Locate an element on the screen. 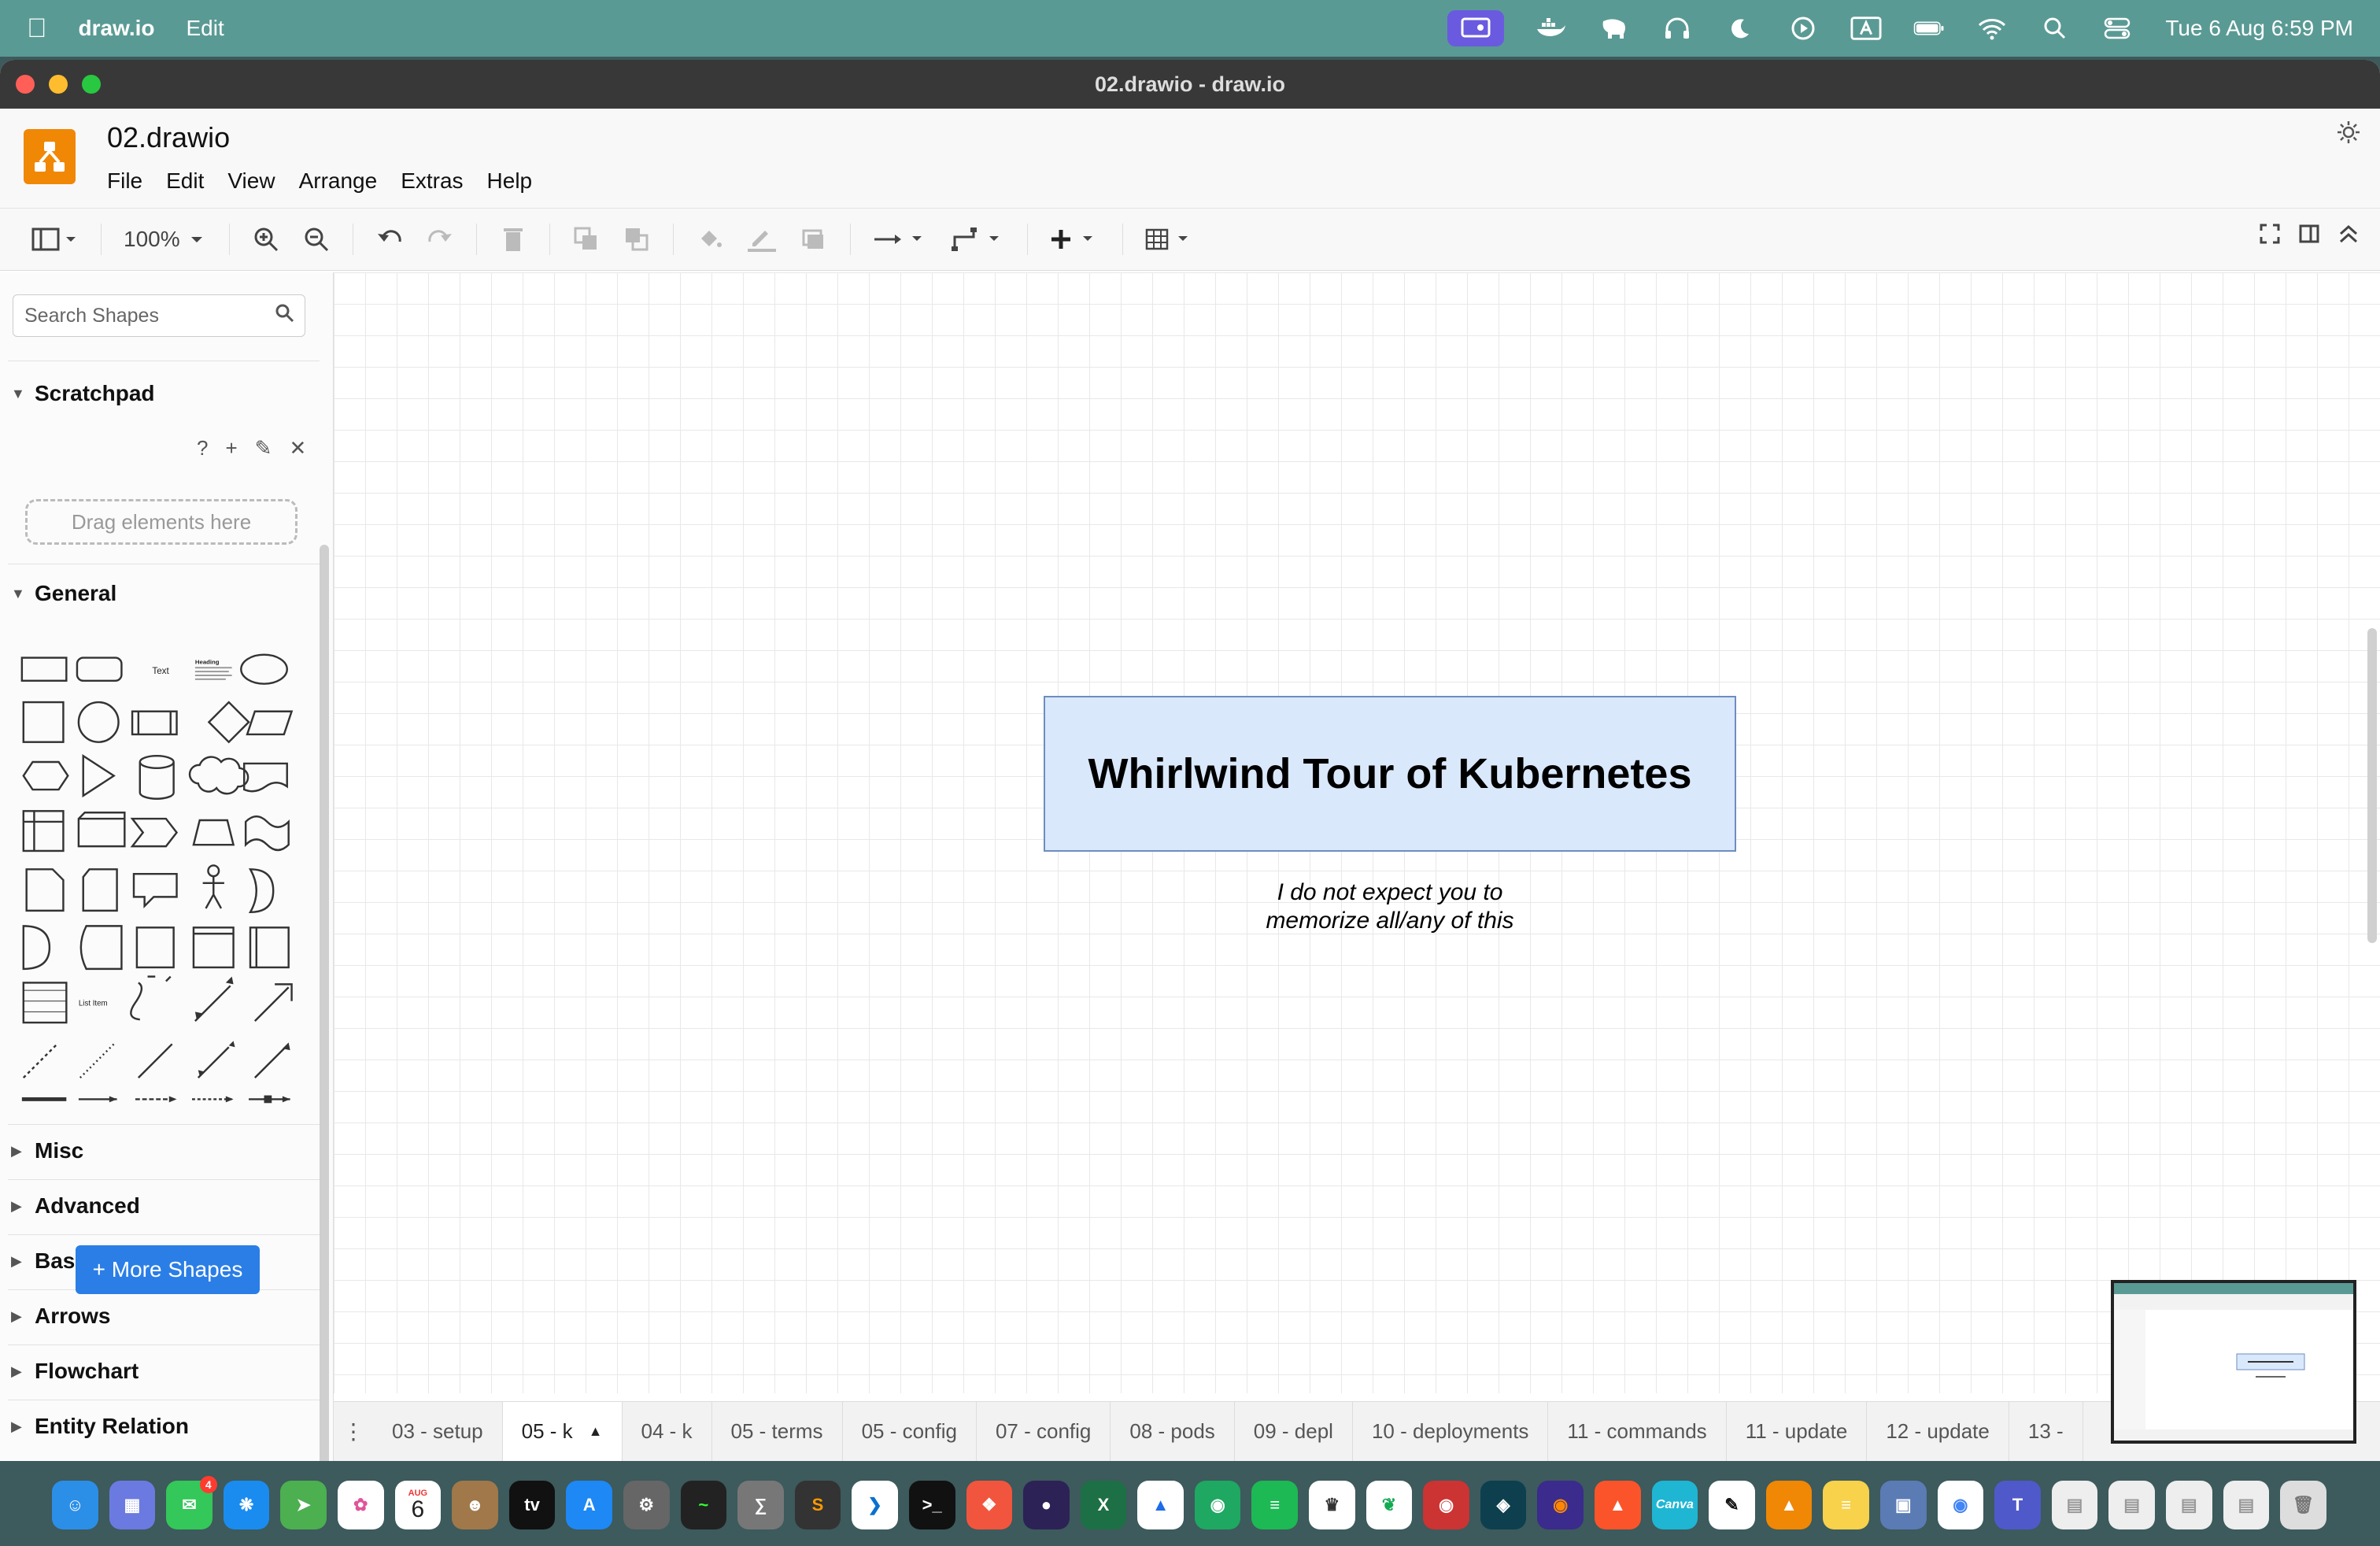 This screenshot has width=2380, height=1546. page-tab: 12 - update is located at coordinates (1938, 1431).